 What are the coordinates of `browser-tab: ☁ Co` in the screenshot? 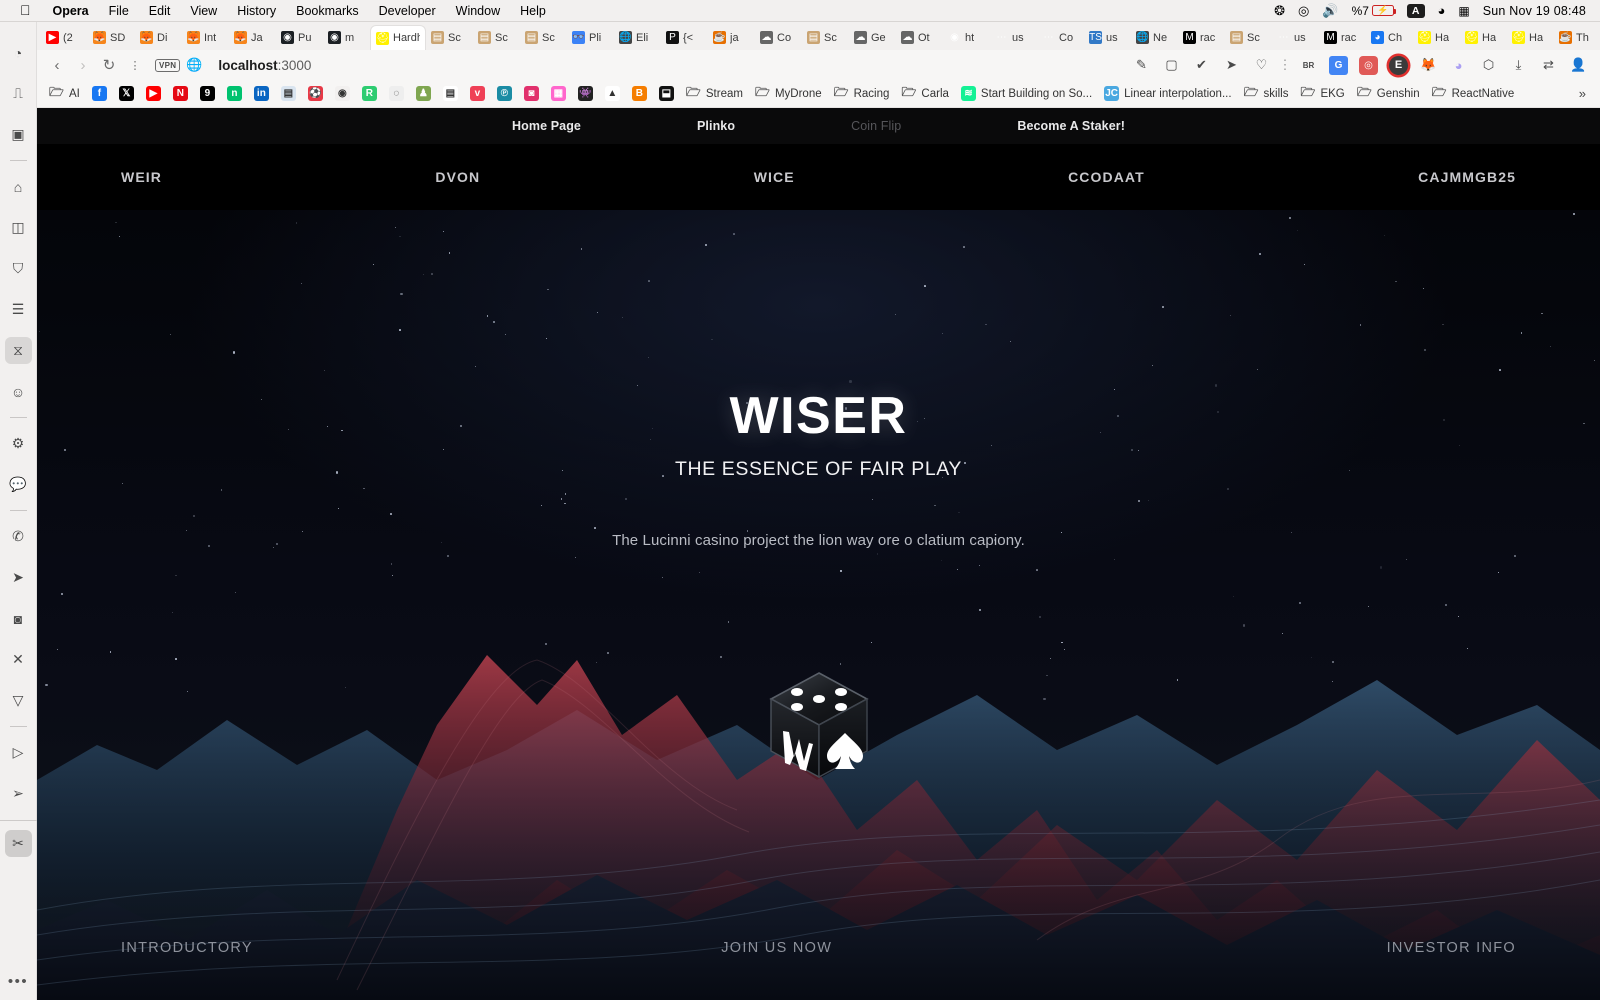 It's located at (778, 37).